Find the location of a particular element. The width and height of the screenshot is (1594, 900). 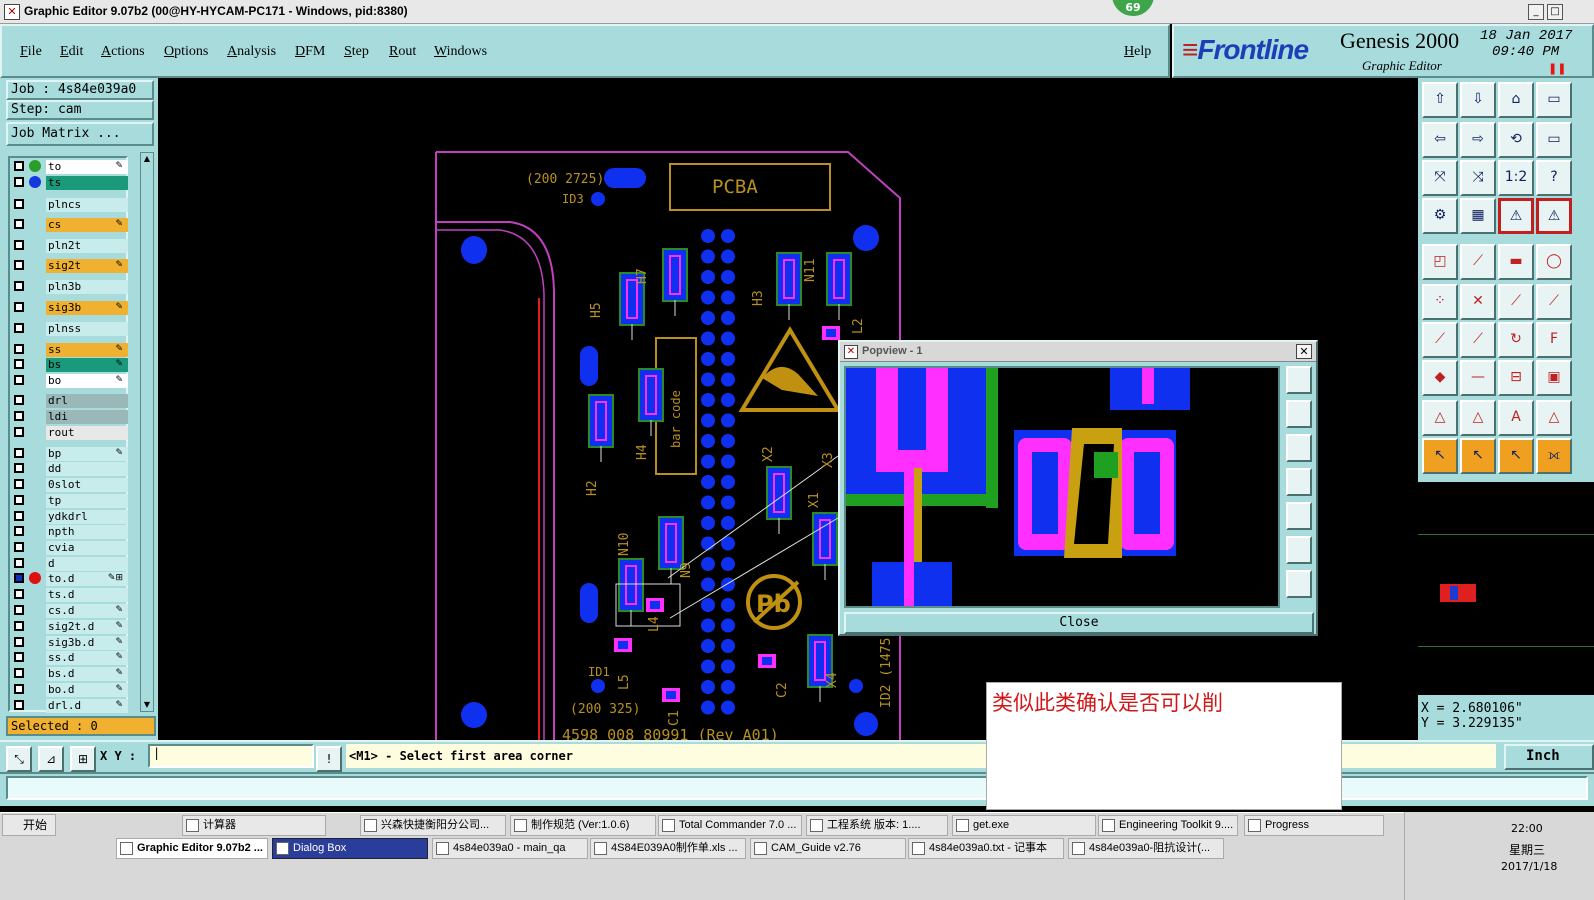

tool-button: ▣ is located at coordinates (1554, 378).